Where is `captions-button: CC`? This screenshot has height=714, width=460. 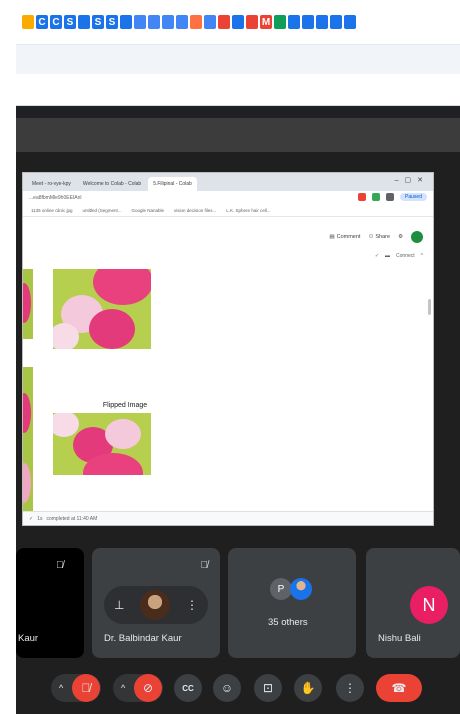
captions-button: CC is located at coordinates (188, 688).